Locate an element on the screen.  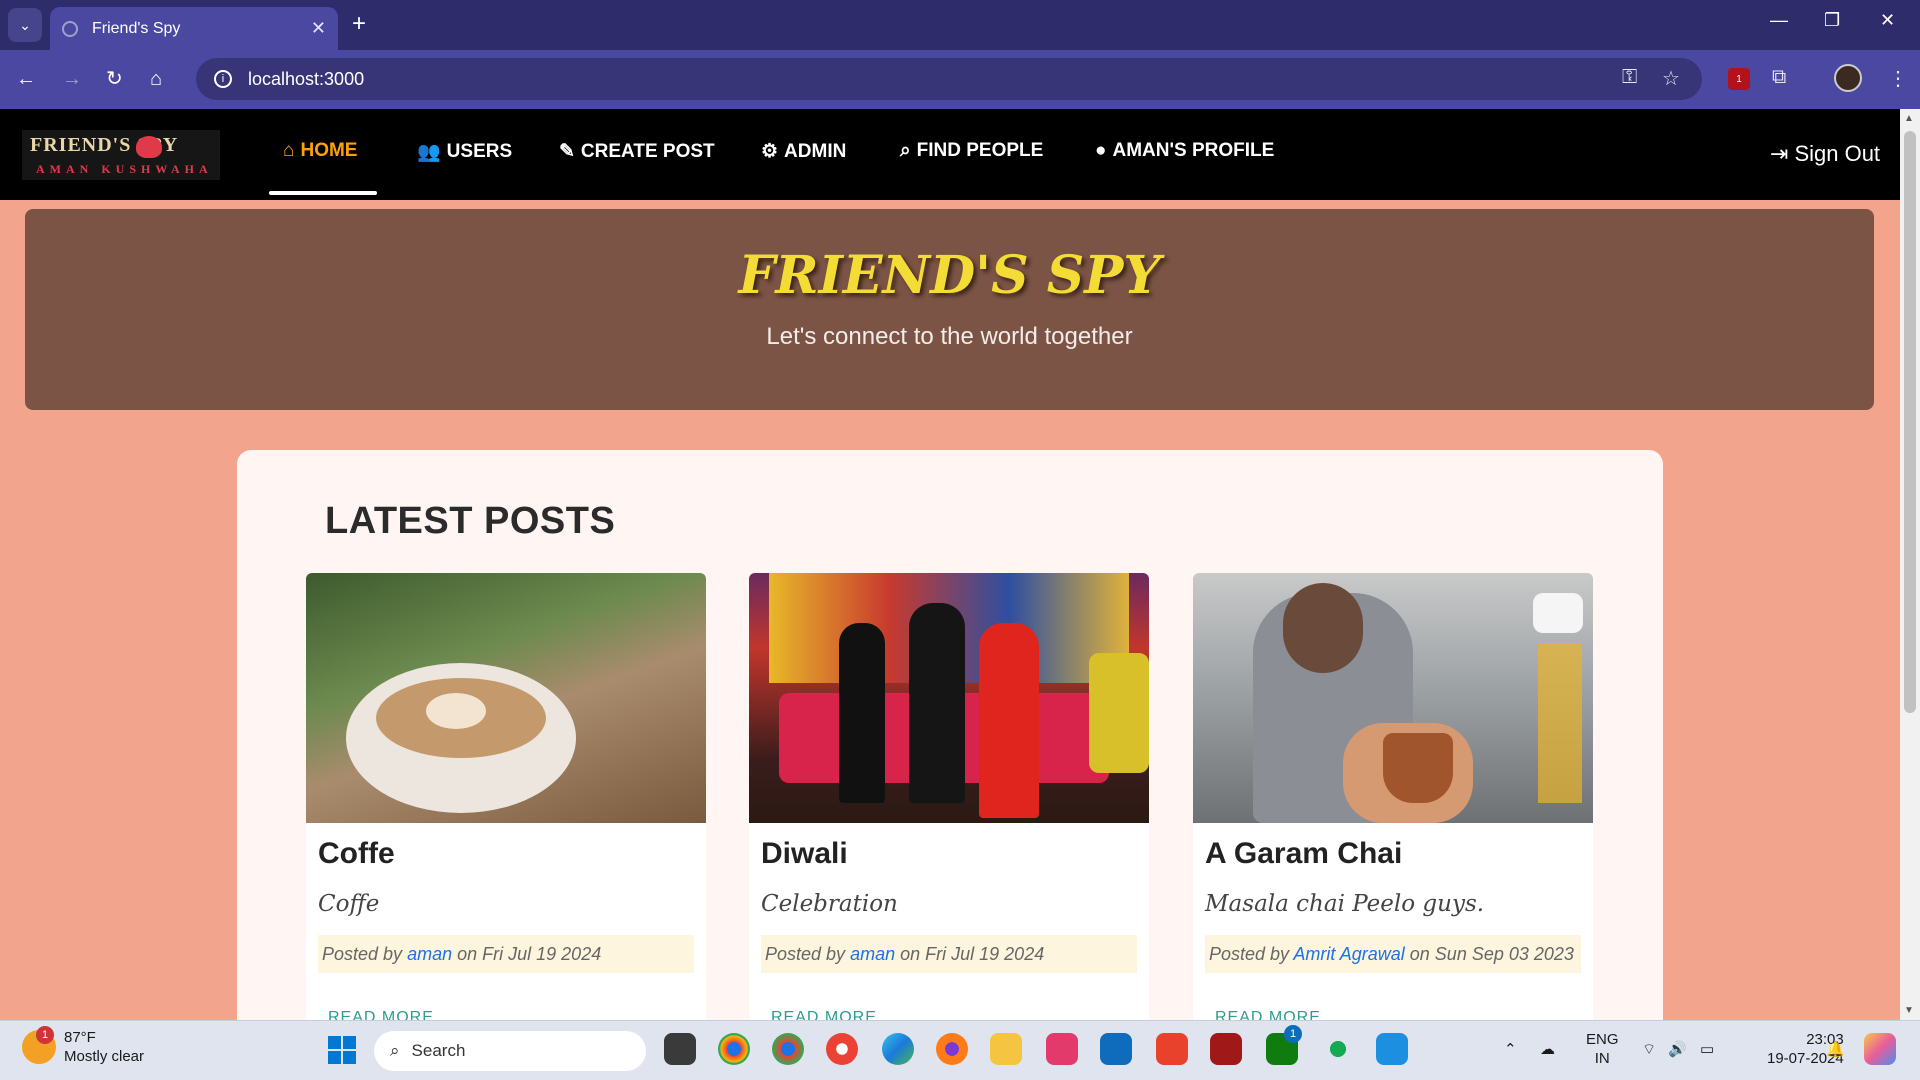
close-window-button: ✕ is located at coordinates (1887, 20).